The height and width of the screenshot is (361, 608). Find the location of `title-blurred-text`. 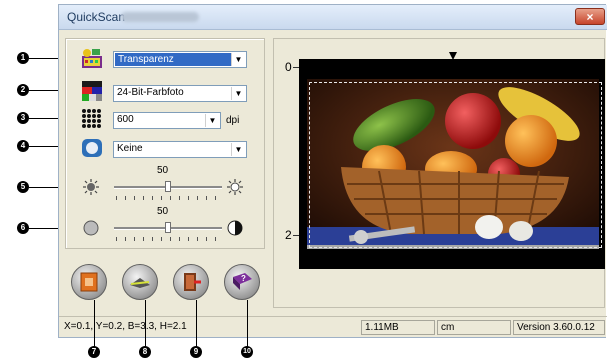

title-blurred-text is located at coordinates (160, 17).